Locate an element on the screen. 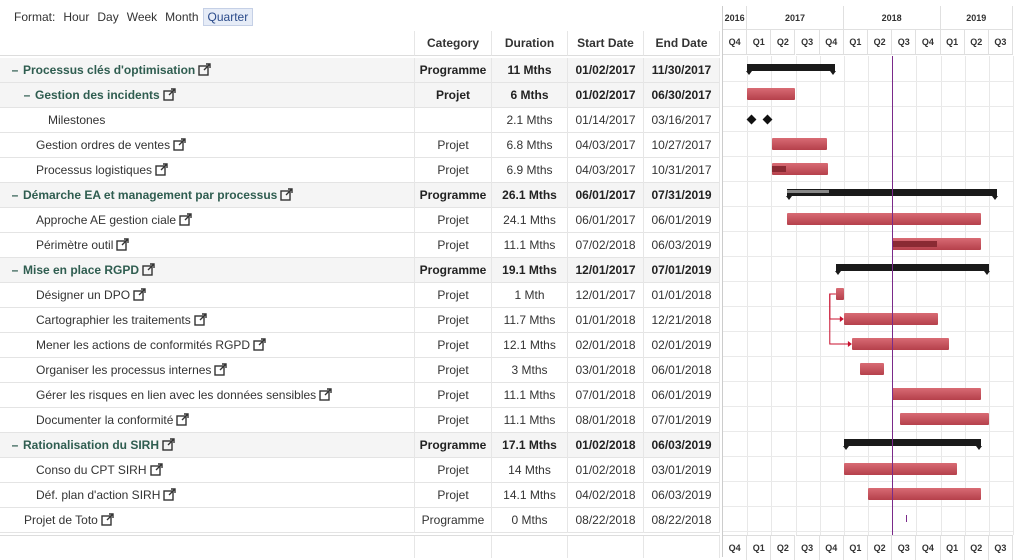 This screenshot has width=1017, height=560. task-name: Mise en place RGPD is located at coordinates (81, 270).